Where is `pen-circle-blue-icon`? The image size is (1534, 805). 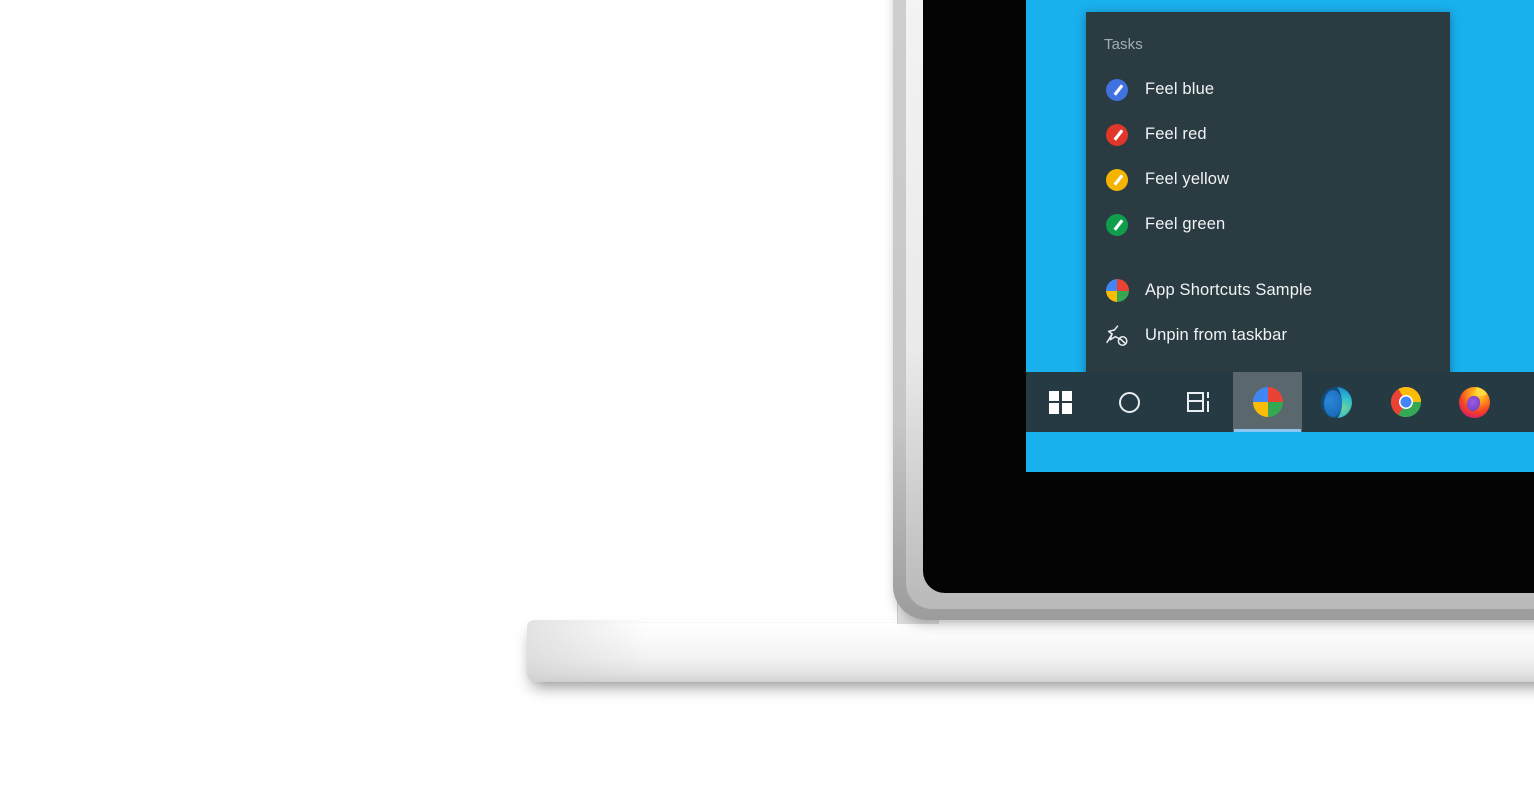 pen-circle-blue-icon is located at coordinates (1117, 90).